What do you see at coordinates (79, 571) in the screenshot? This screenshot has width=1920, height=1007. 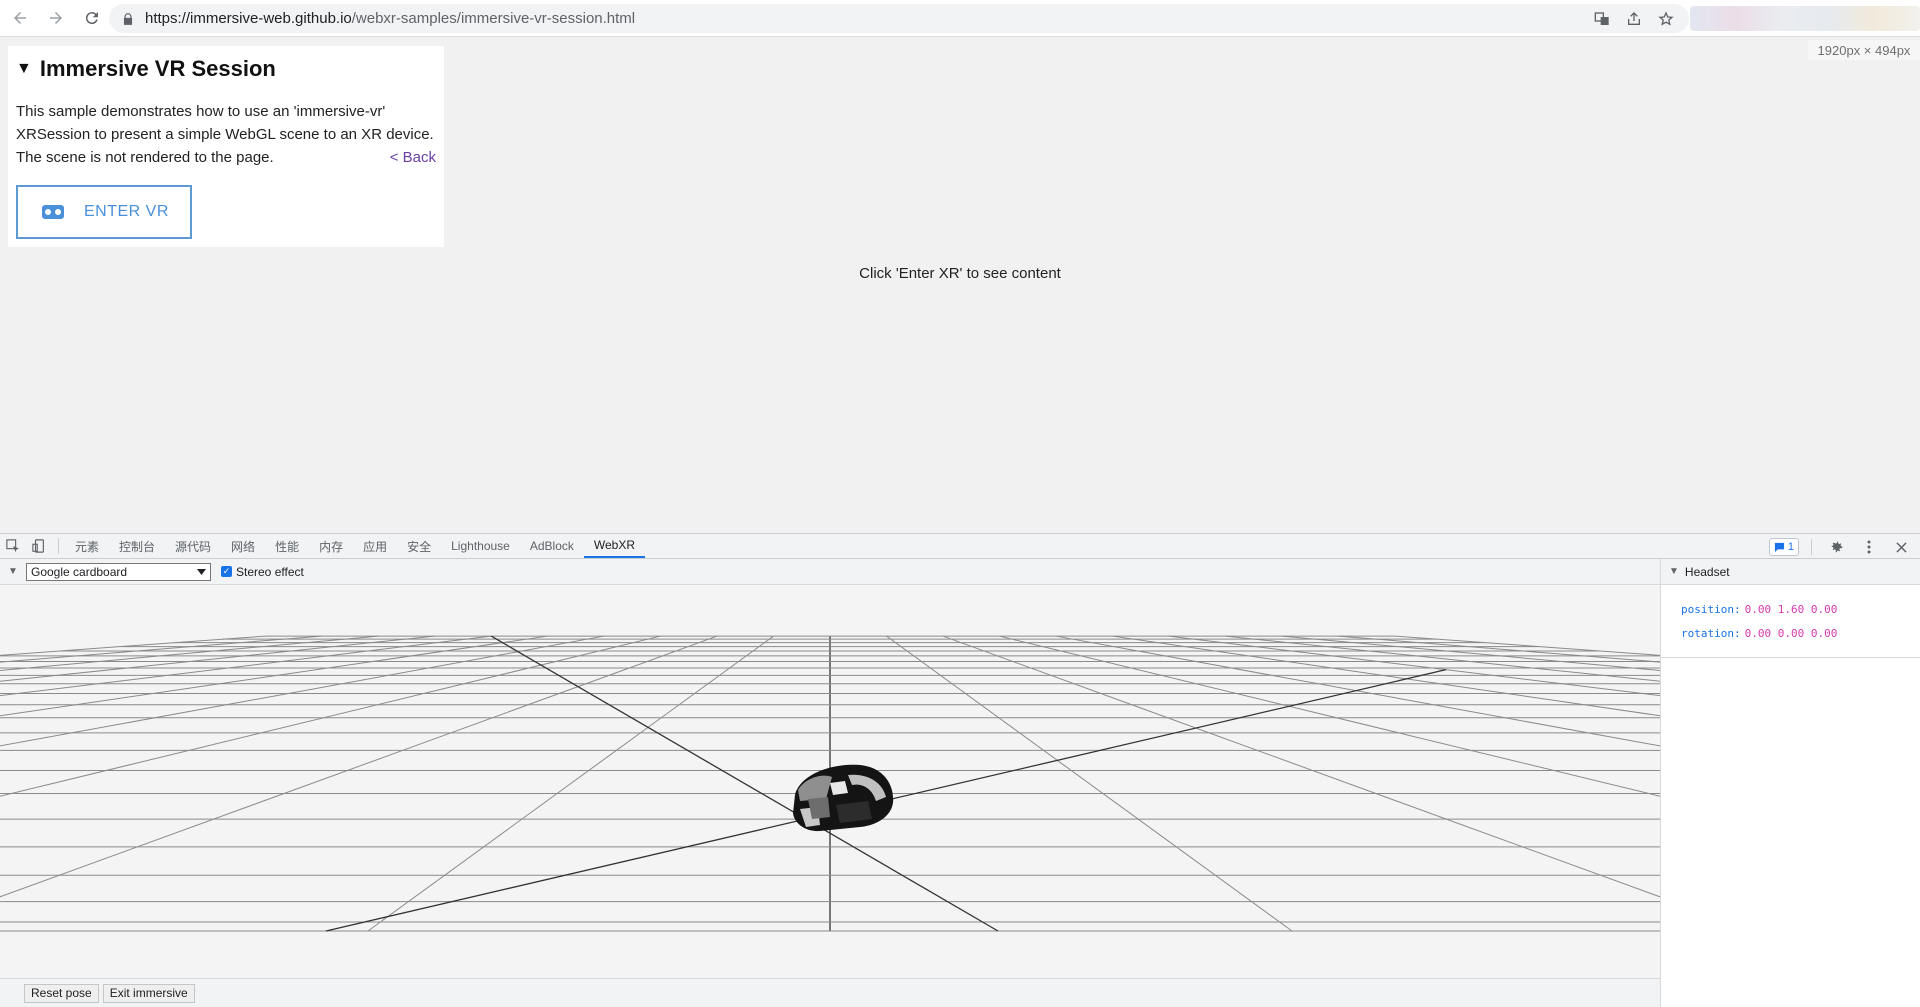 I see `device-select-value: Google cardboard` at bounding box center [79, 571].